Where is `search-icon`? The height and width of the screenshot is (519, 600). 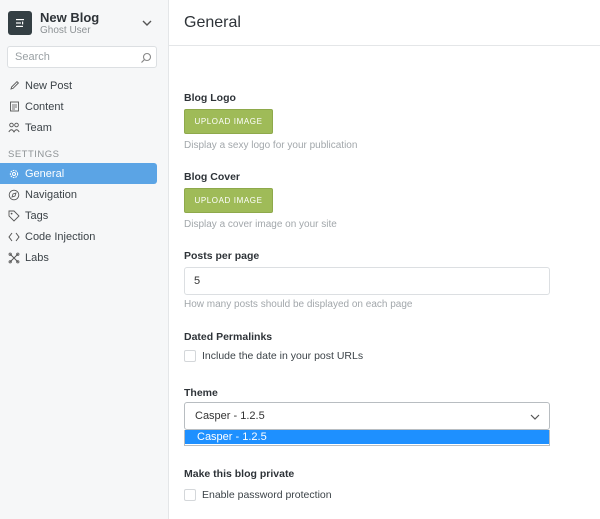
search-icon is located at coordinates (146, 60).